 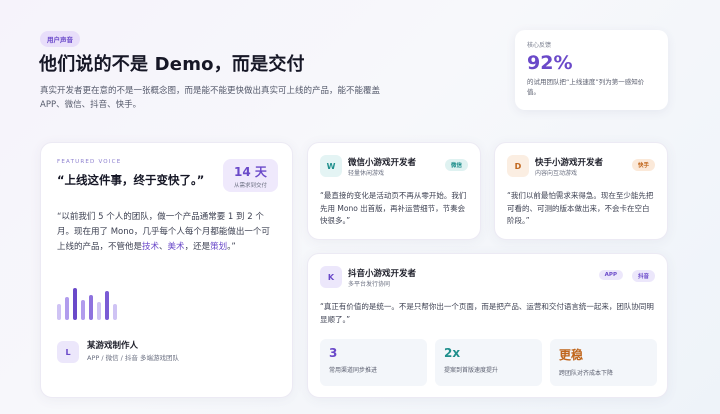 What do you see at coordinates (250, 172) in the screenshot?
I see `days-value: 14 天` at bounding box center [250, 172].